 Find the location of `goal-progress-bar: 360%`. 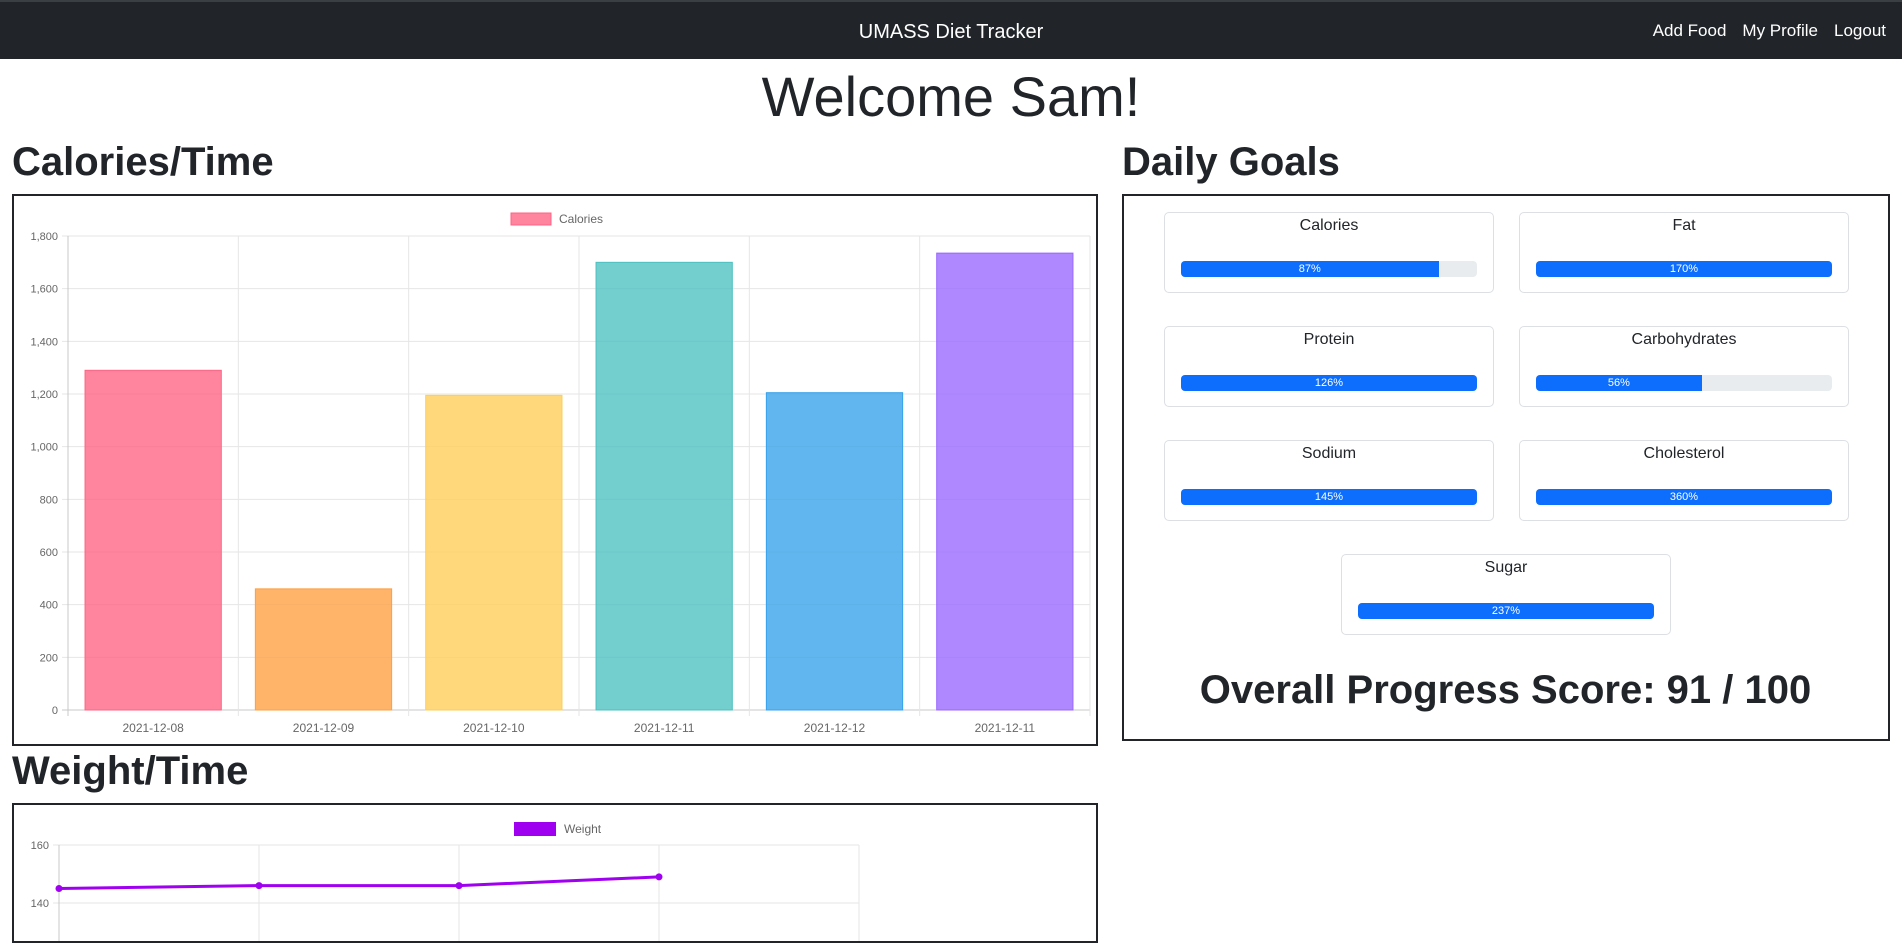

goal-progress-bar: 360% is located at coordinates (1684, 497).